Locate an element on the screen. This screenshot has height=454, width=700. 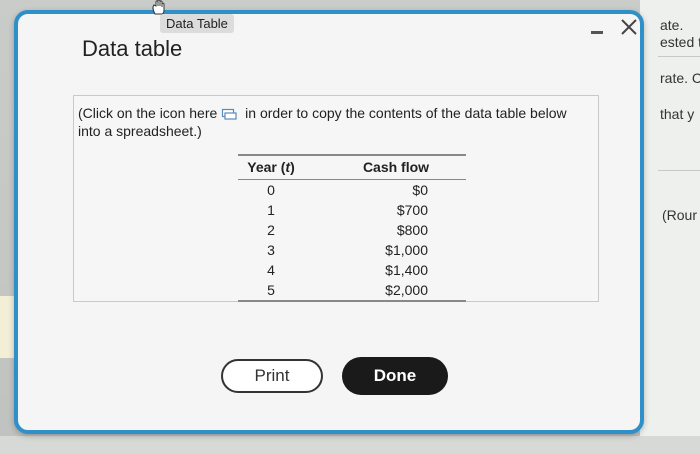
background-bottom is located at coordinates (350, 445).